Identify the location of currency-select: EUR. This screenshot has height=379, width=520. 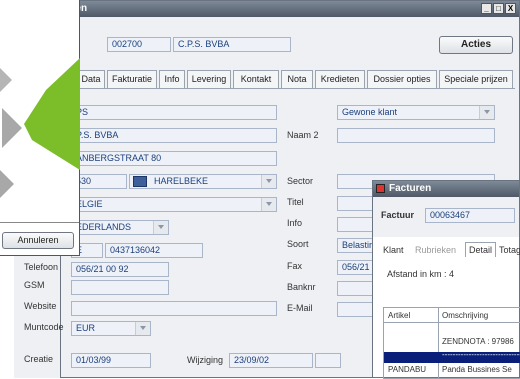
(111, 328).